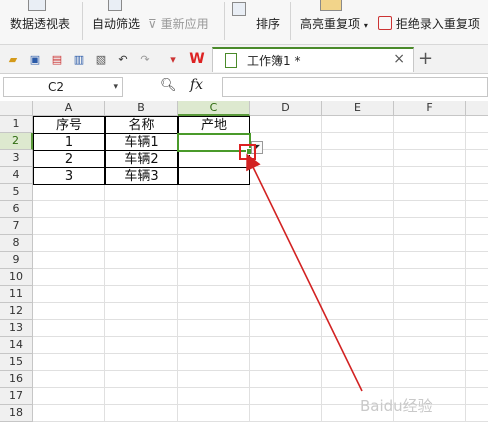 Image resolution: width=488 pixels, height=446 pixels. What do you see at coordinates (231, 60) in the screenshot?
I see `document-icon` at bounding box center [231, 60].